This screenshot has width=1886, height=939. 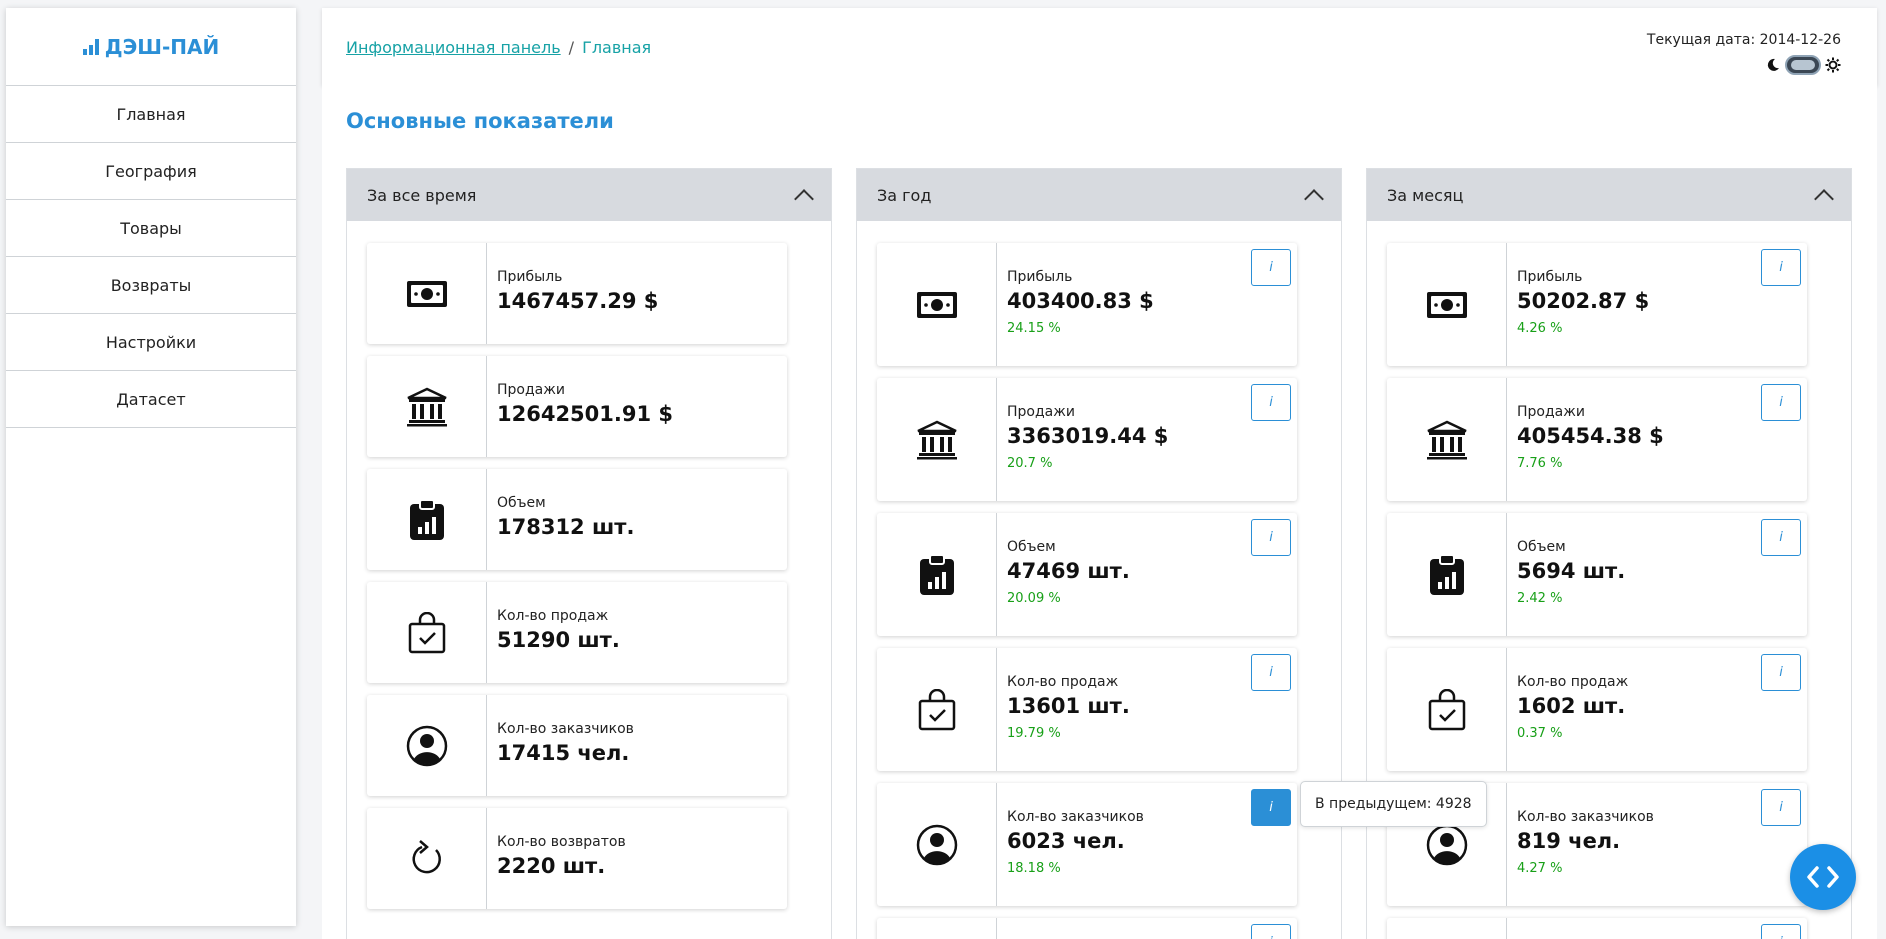 What do you see at coordinates (1034, 733) in the screenshot?
I see `metric-percent: 19.79 %` at bounding box center [1034, 733].